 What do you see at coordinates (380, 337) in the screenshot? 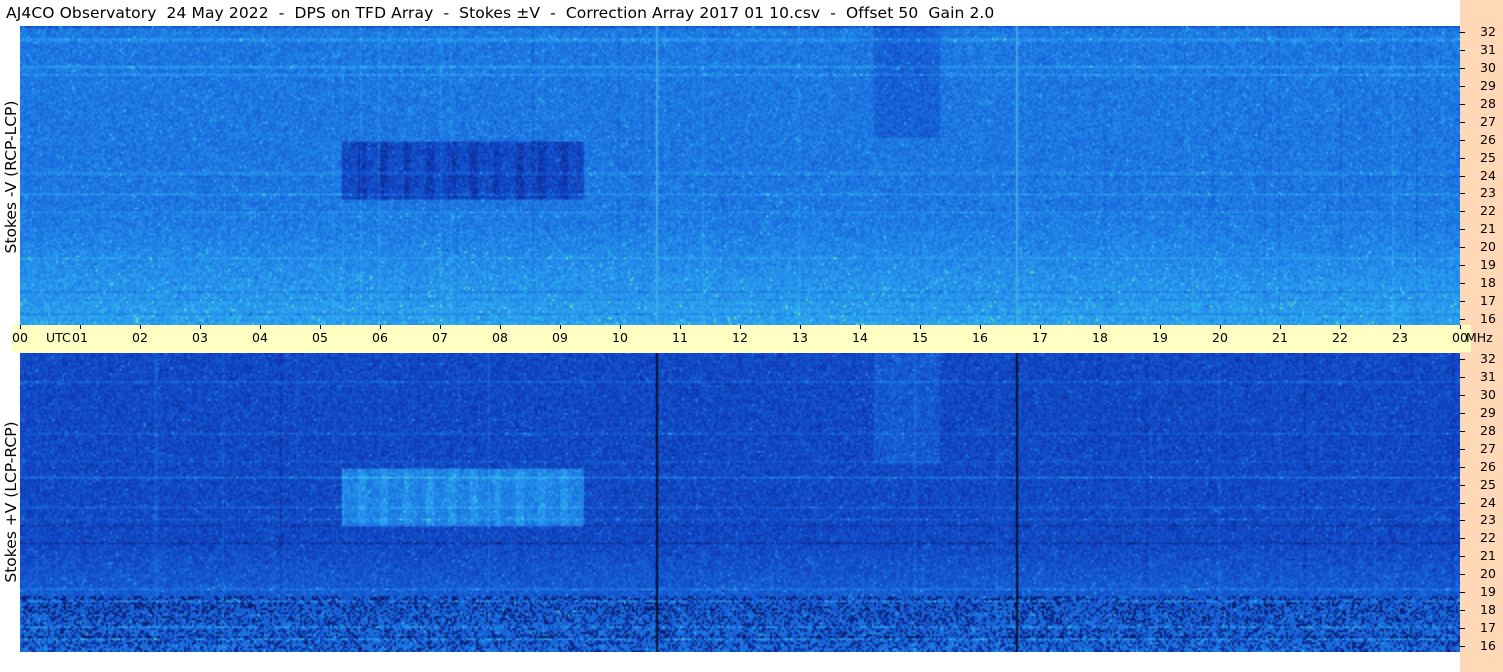
I see `time-tick-label: 06` at bounding box center [380, 337].